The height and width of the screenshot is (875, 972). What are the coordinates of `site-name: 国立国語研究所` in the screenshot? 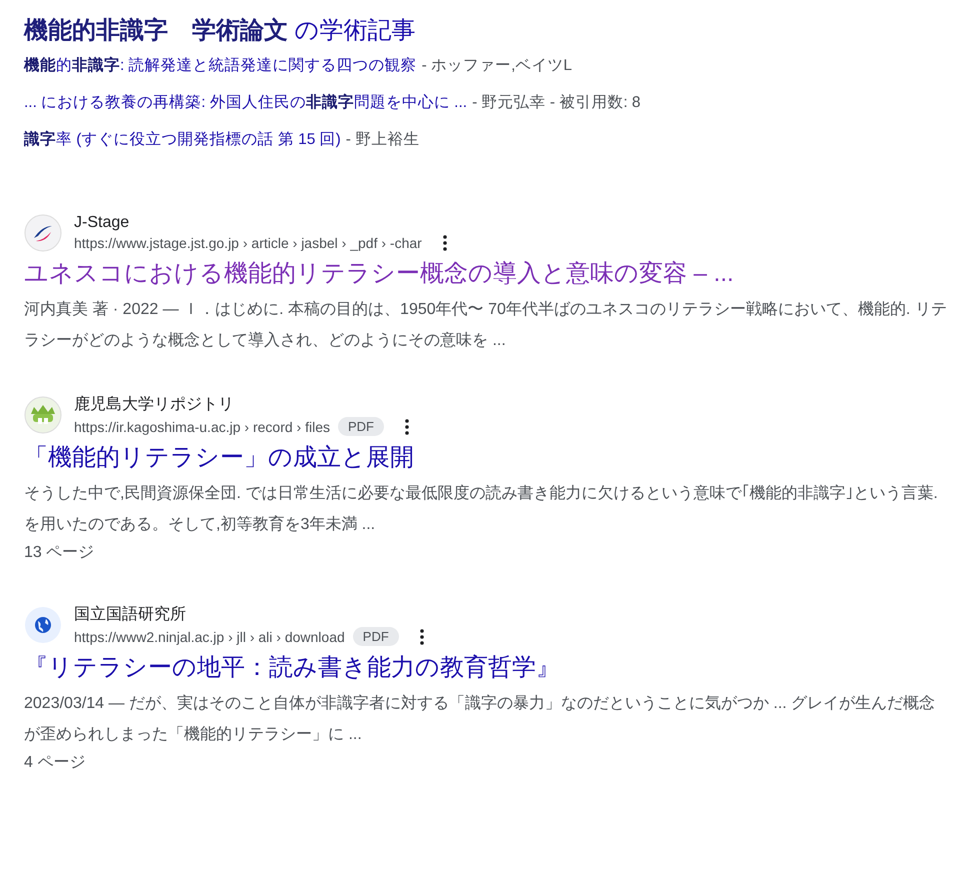 It's located at (130, 614).